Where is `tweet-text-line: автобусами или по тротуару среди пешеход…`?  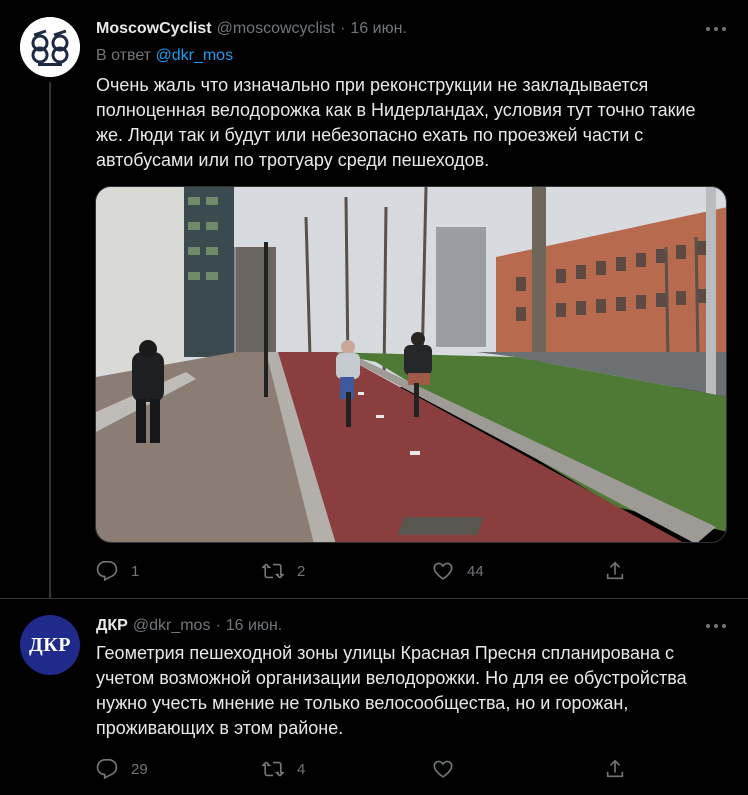 tweet-text-line: автобусами или по тротуару среди пешеход… is located at coordinates (293, 160).